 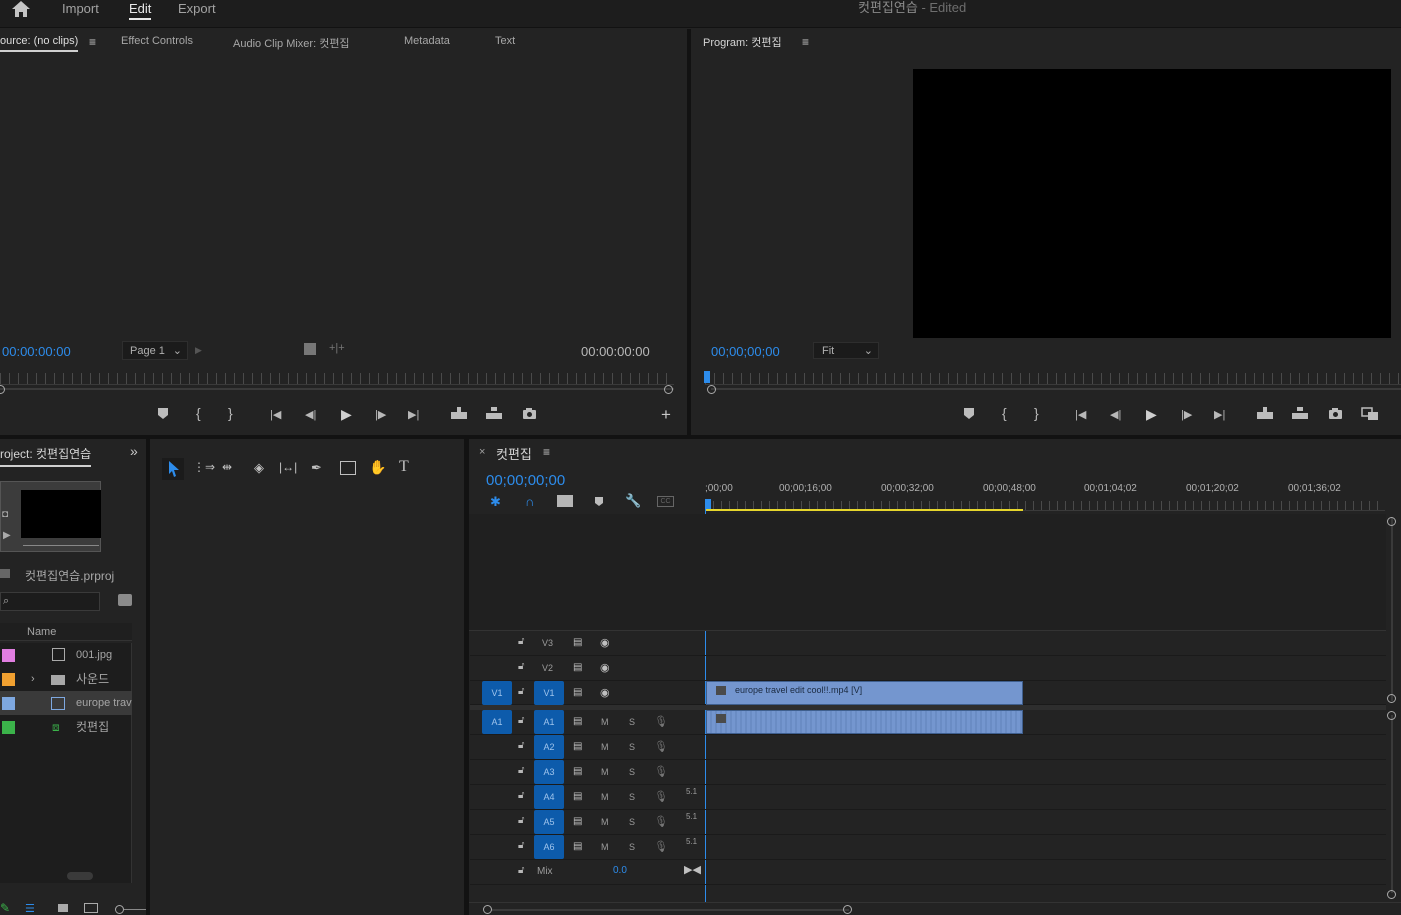 What do you see at coordinates (427, 41) in the screenshot?
I see `tab-metadata: Metadata` at bounding box center [427, 41].